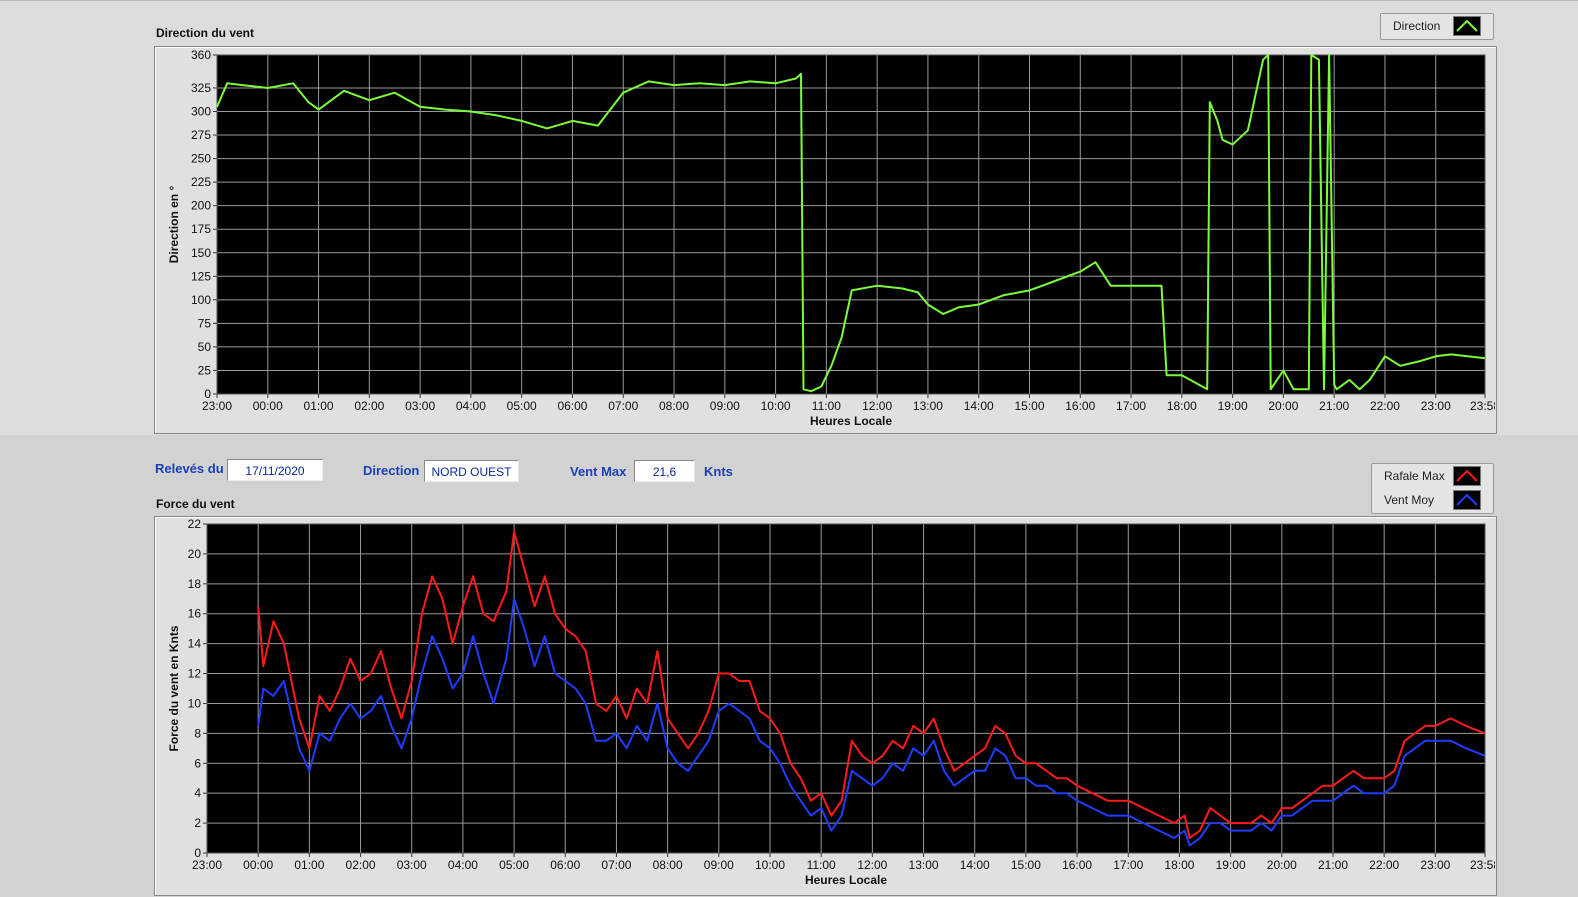 The height and width of the screenshot is (897, 1578). I want to click on direction-xtick-label: 21:00, so click(1334, 406).